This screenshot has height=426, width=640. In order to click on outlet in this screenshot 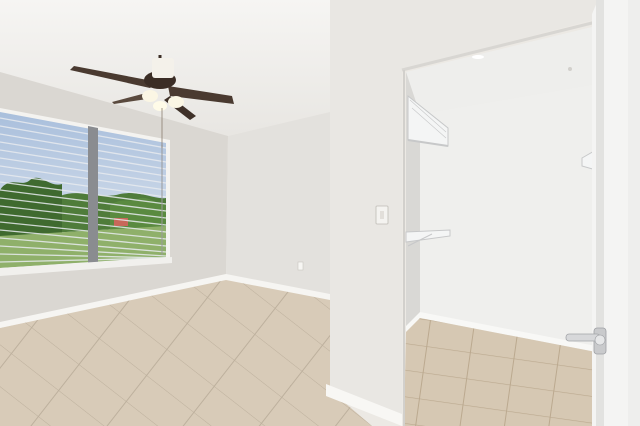, I will do `click(300, 266)`.